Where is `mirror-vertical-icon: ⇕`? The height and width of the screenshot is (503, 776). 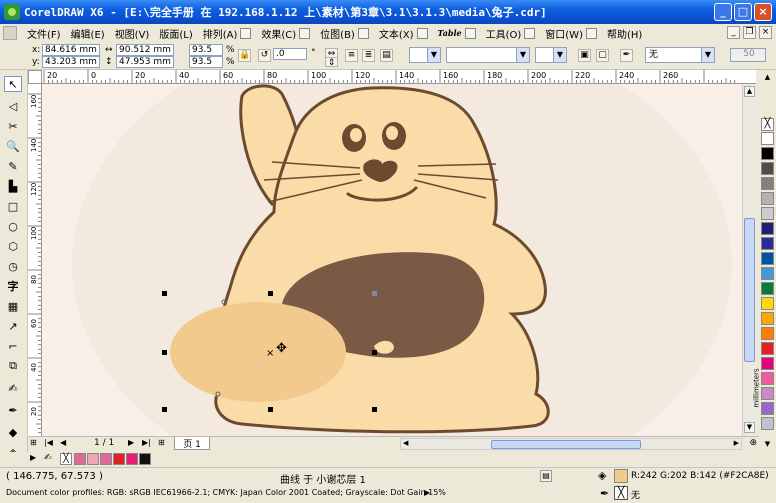 mirror-vertical-icon: ⇕ is located at coordinates (331, 62).